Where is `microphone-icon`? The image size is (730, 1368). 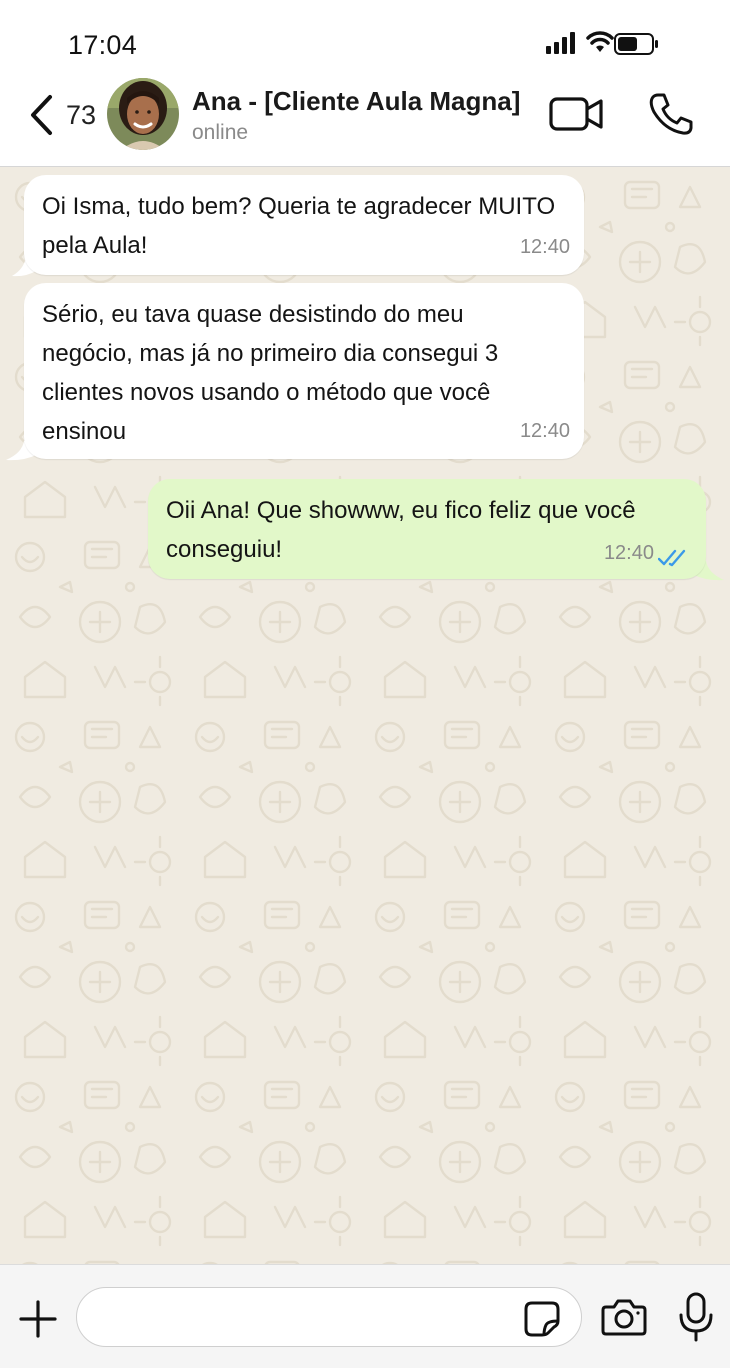
microphone-icon is located at coordinates (696, 1317).